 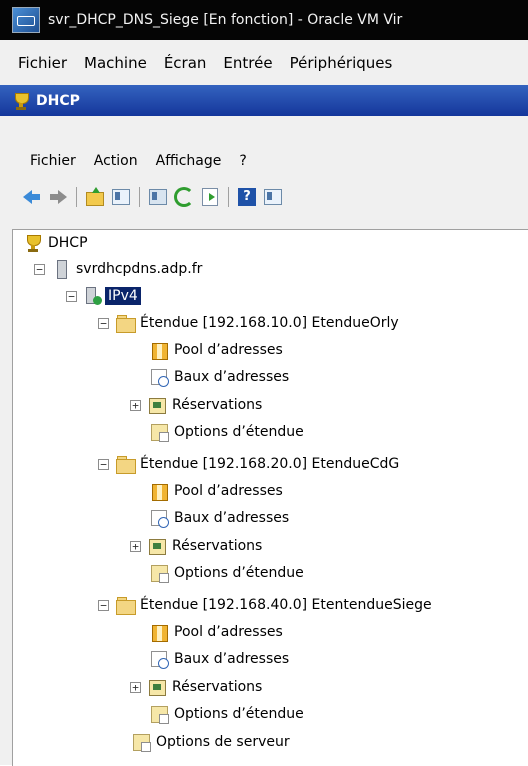 I want to click on mmc-menu-action: Action, so click(x=116, y=161).